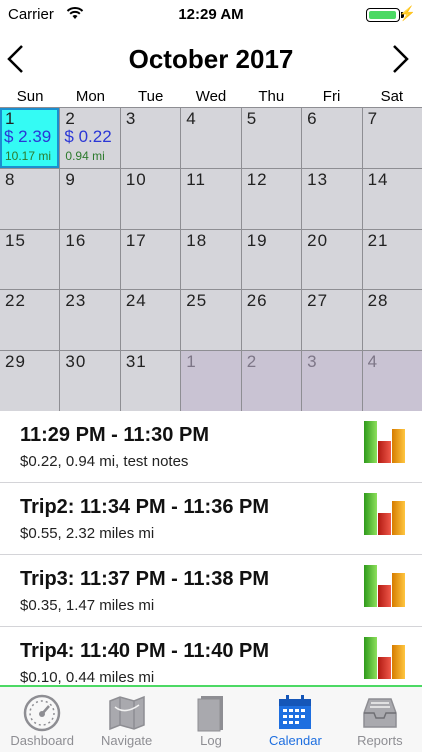 This screenshot has width=422, height=752. What do you see at coordinates (211, 740) in the screenshot?
I see `tab-label: Log` at bounding box center [211, 740].